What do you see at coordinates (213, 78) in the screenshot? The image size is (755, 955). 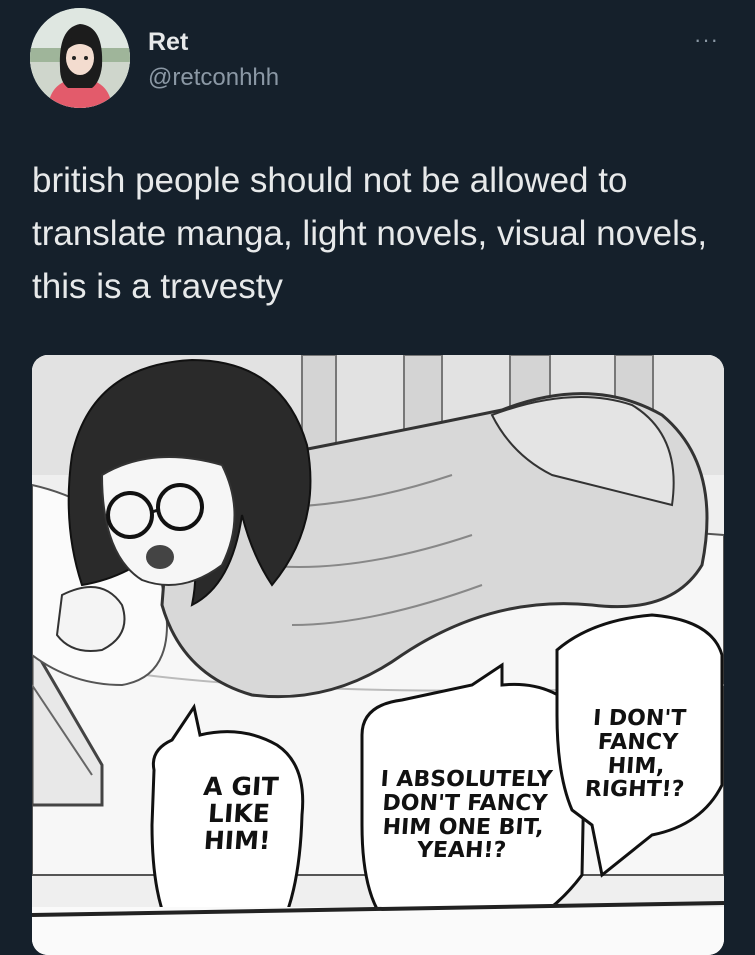 I see `user-handle: @retconhhh` at bounding box center [213, 78].